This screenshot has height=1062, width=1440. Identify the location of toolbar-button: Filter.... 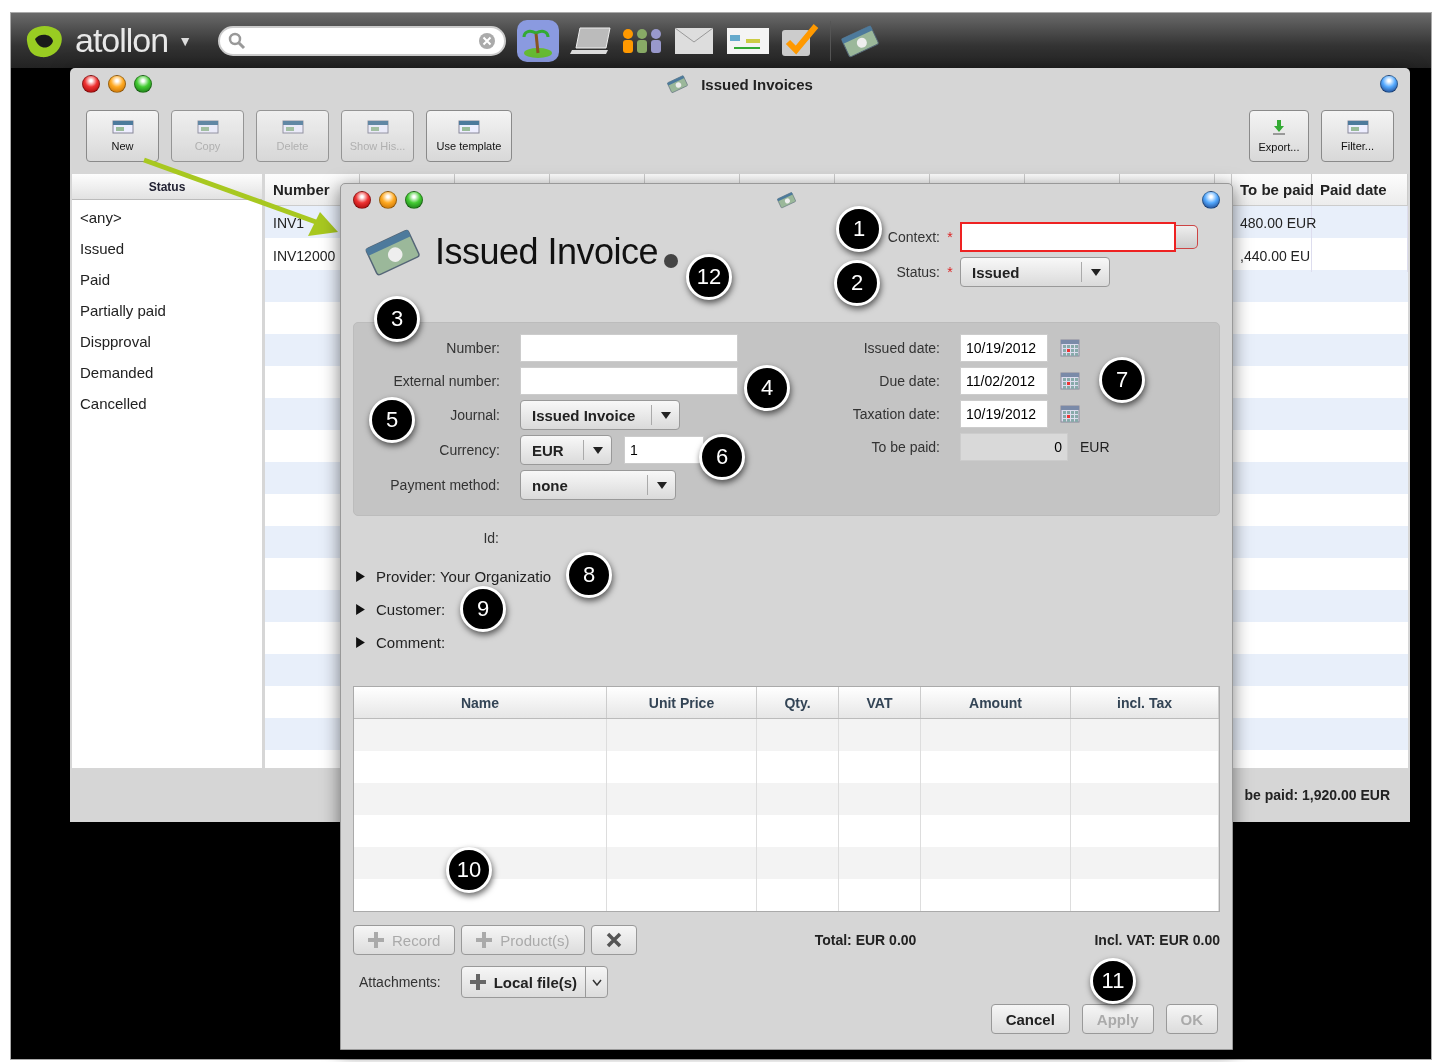
(1357, 136).